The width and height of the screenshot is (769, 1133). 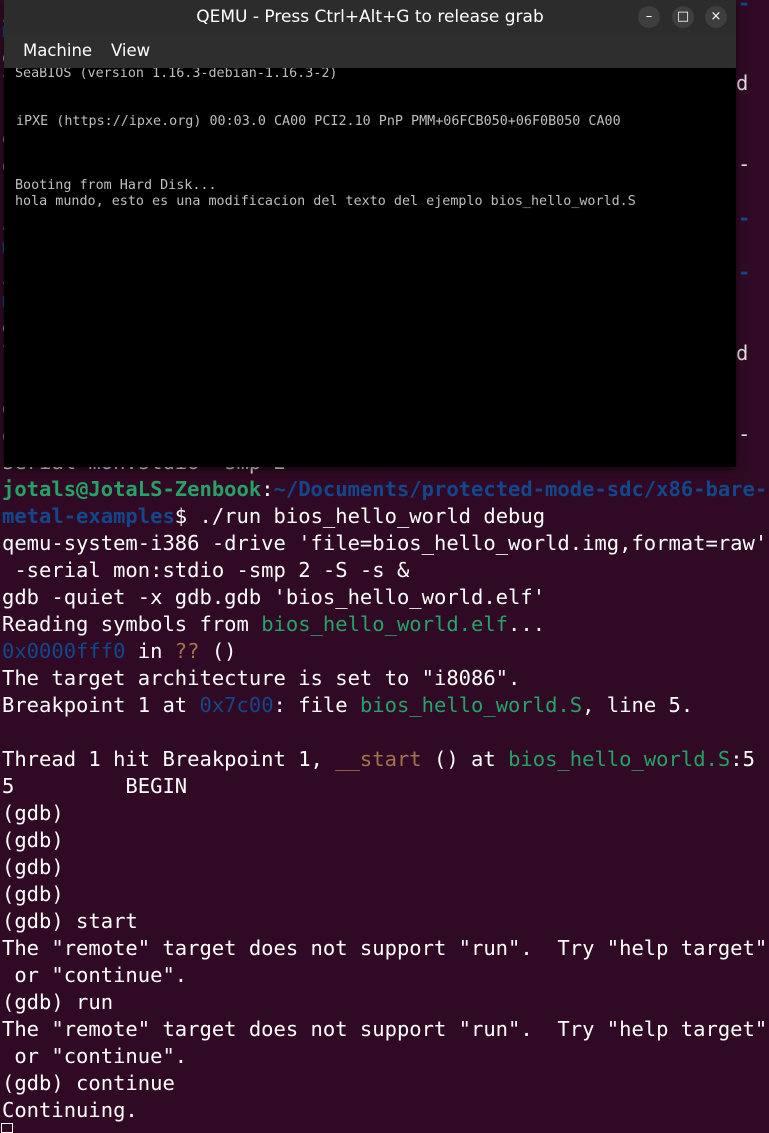 What do you see at coordinates (88, 1083) in the screenshot?
I see `terminal-line: (gdb) continue` at bounding box center [88, 1083].